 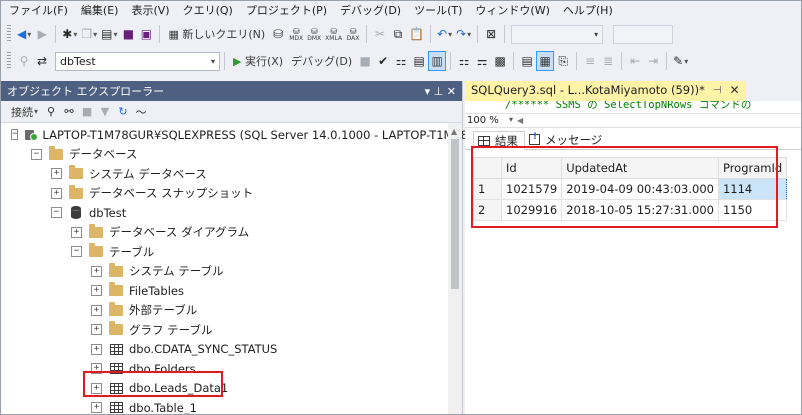 What do you see at coordinates (482, 61) in the screenshot?
I see `live-stats-icon: ⚎` at bounding box center [482, 61].